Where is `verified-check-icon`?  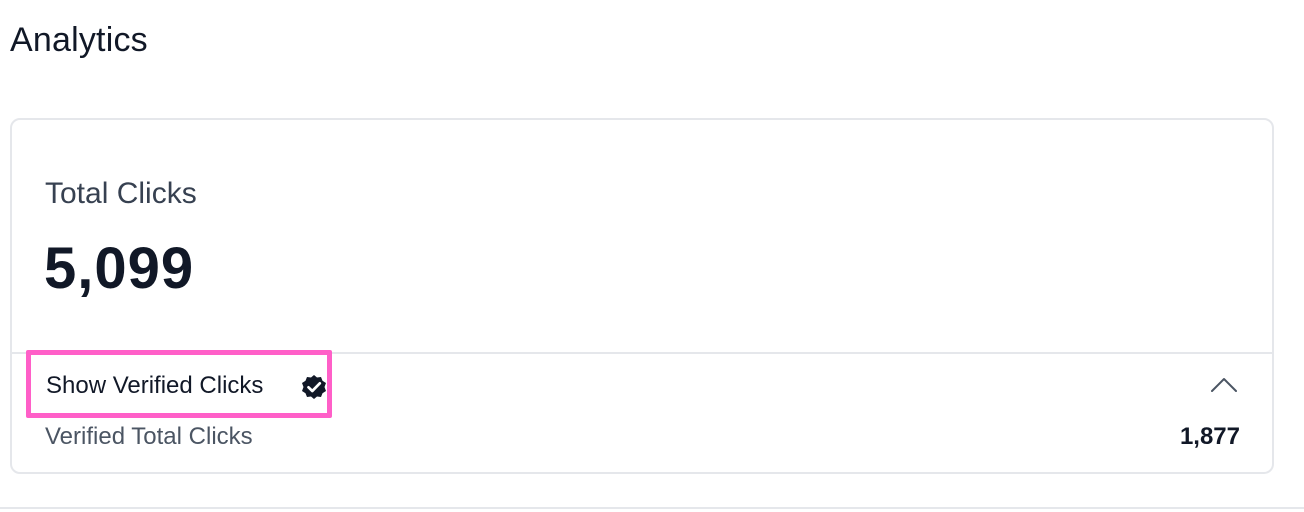 verified-check-icon is located at coordinates (314, 387).